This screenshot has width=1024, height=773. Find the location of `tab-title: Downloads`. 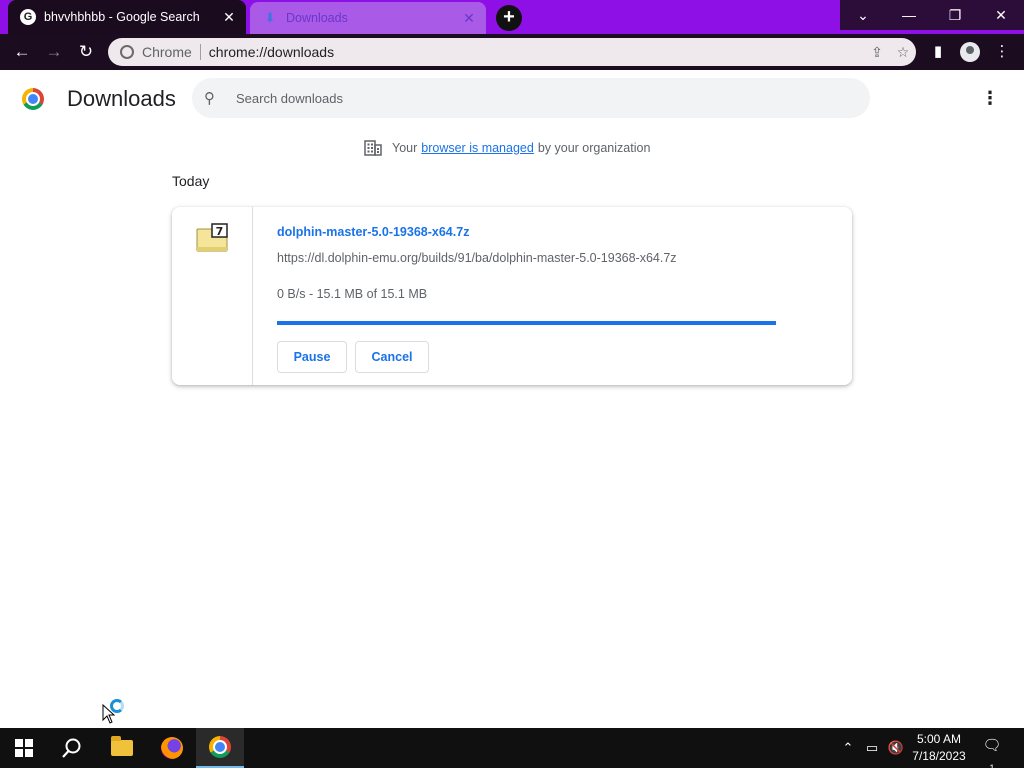

tab-title: Downloads is located at coordinates (317, 18).